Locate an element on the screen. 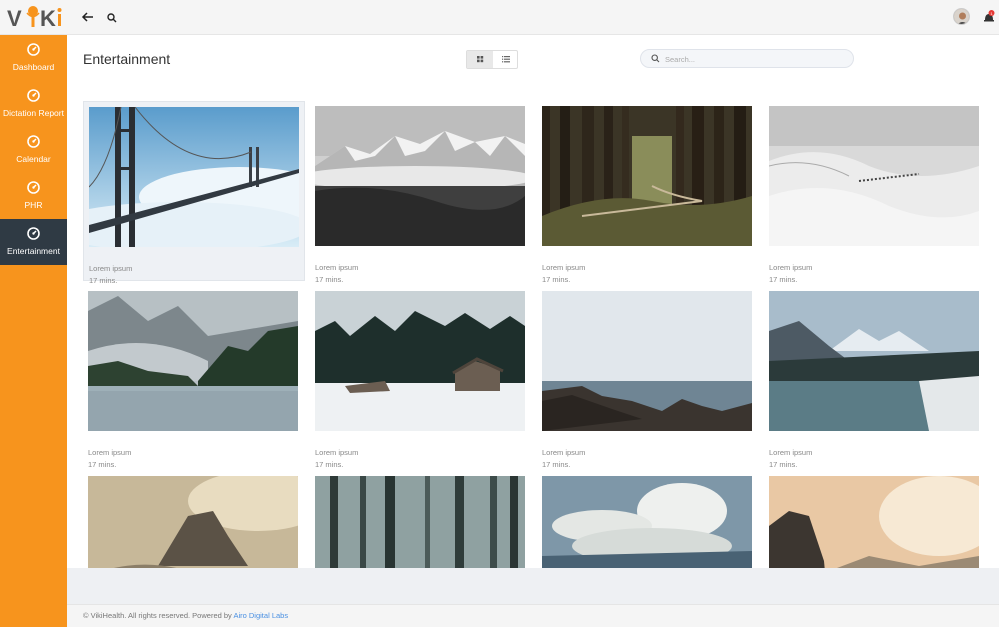 The width and height of the screenshot is (999, 627). phr-icon is located at coordinates (33, 187).